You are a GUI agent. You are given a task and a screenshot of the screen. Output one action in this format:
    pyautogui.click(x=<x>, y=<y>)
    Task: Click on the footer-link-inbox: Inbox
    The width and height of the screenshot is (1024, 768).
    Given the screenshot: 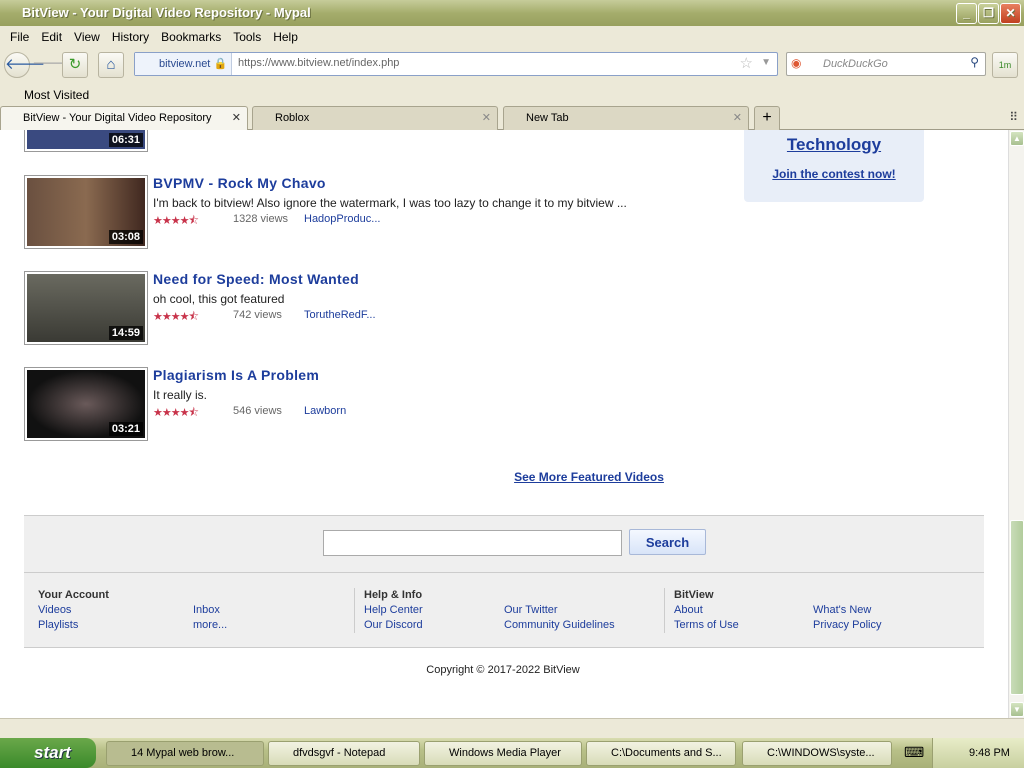 What is the action you would take?
    pyautogui.click(x=263, y=610)
    